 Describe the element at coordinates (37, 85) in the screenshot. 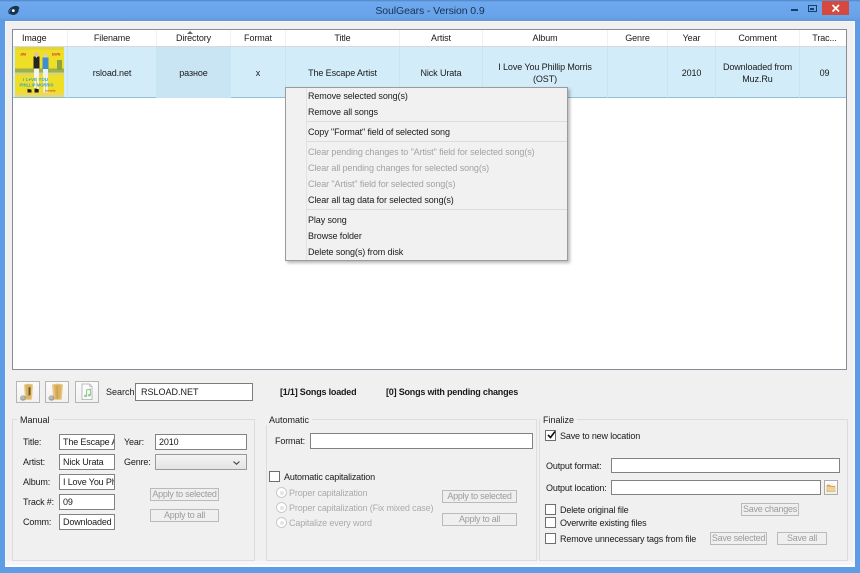

I see `svg-text: PHILLIP MORRIS` at that location.